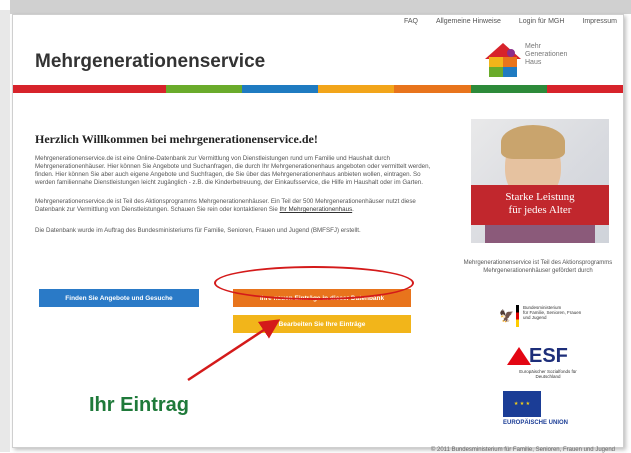  What do you see at coordinates (234, 350) in the screenshot?
I see `annotation-arrow-icon` at bounding box center [234, 350].